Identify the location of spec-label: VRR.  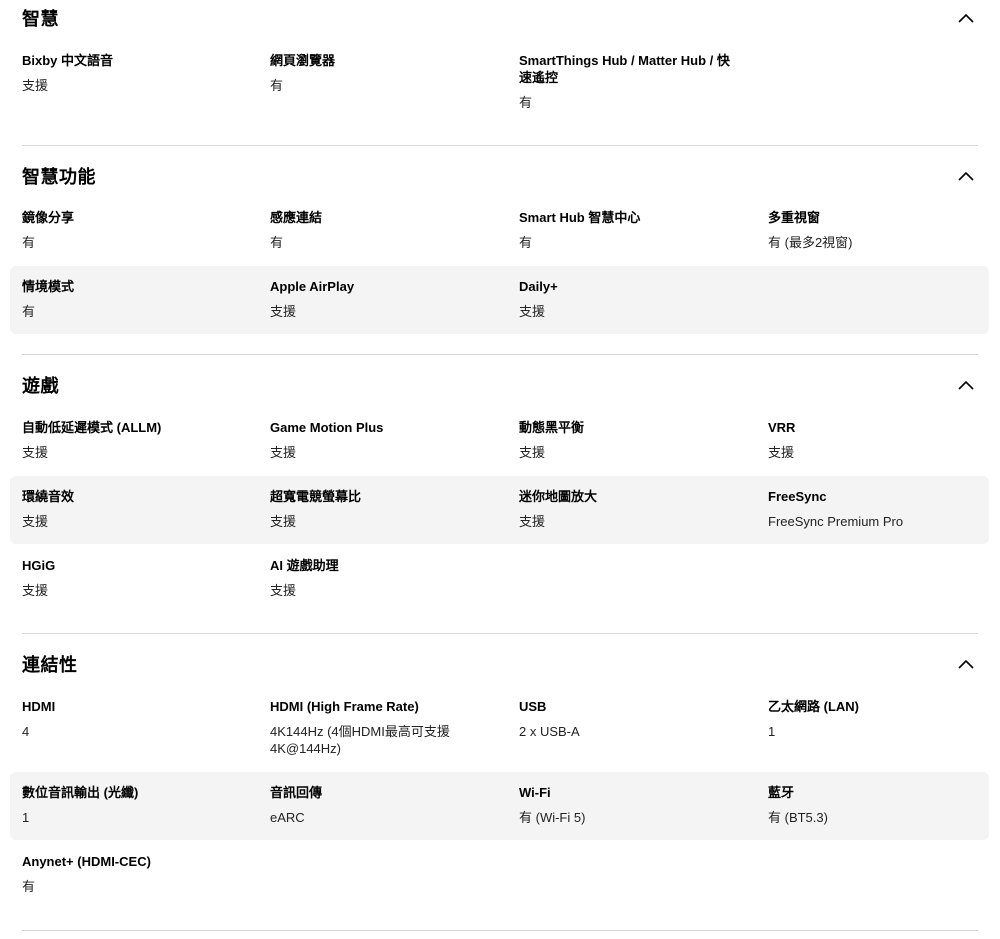
(782, 427).